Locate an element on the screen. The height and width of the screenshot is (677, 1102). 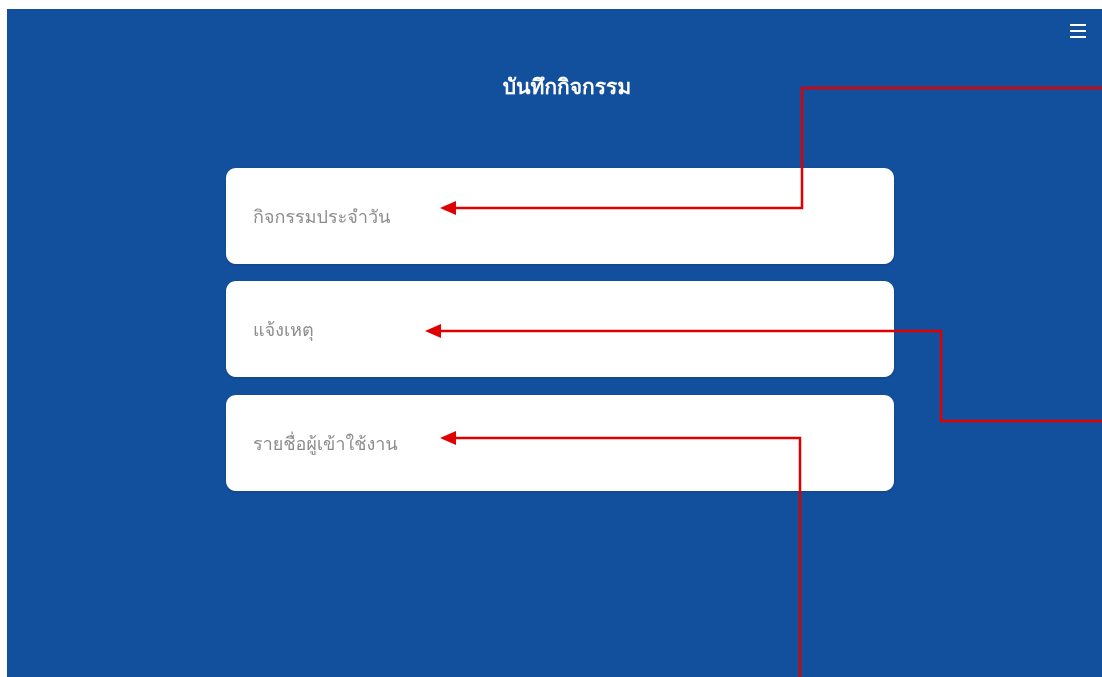
menu-card-user-list: รายชื่อผู้เข้าใช้งาน is located at coordinates (560, 443).